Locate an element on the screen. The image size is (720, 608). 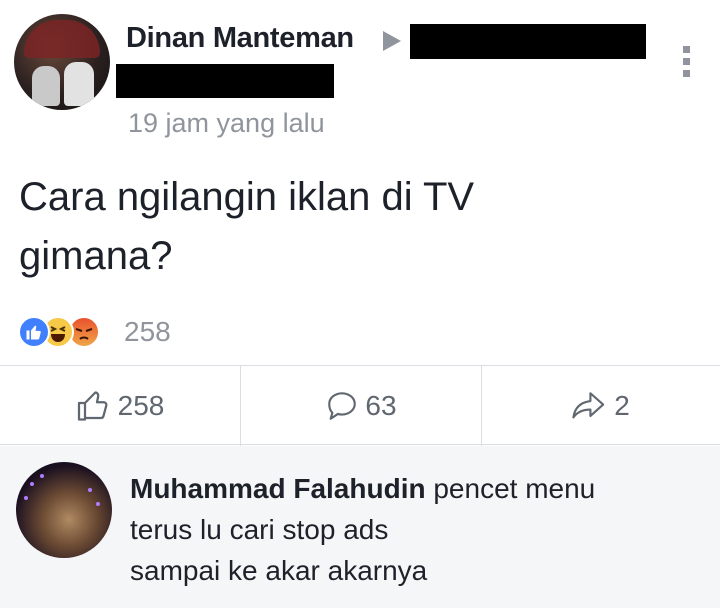
action-bar: 258 63 2 is located at coordinates (360, 405).